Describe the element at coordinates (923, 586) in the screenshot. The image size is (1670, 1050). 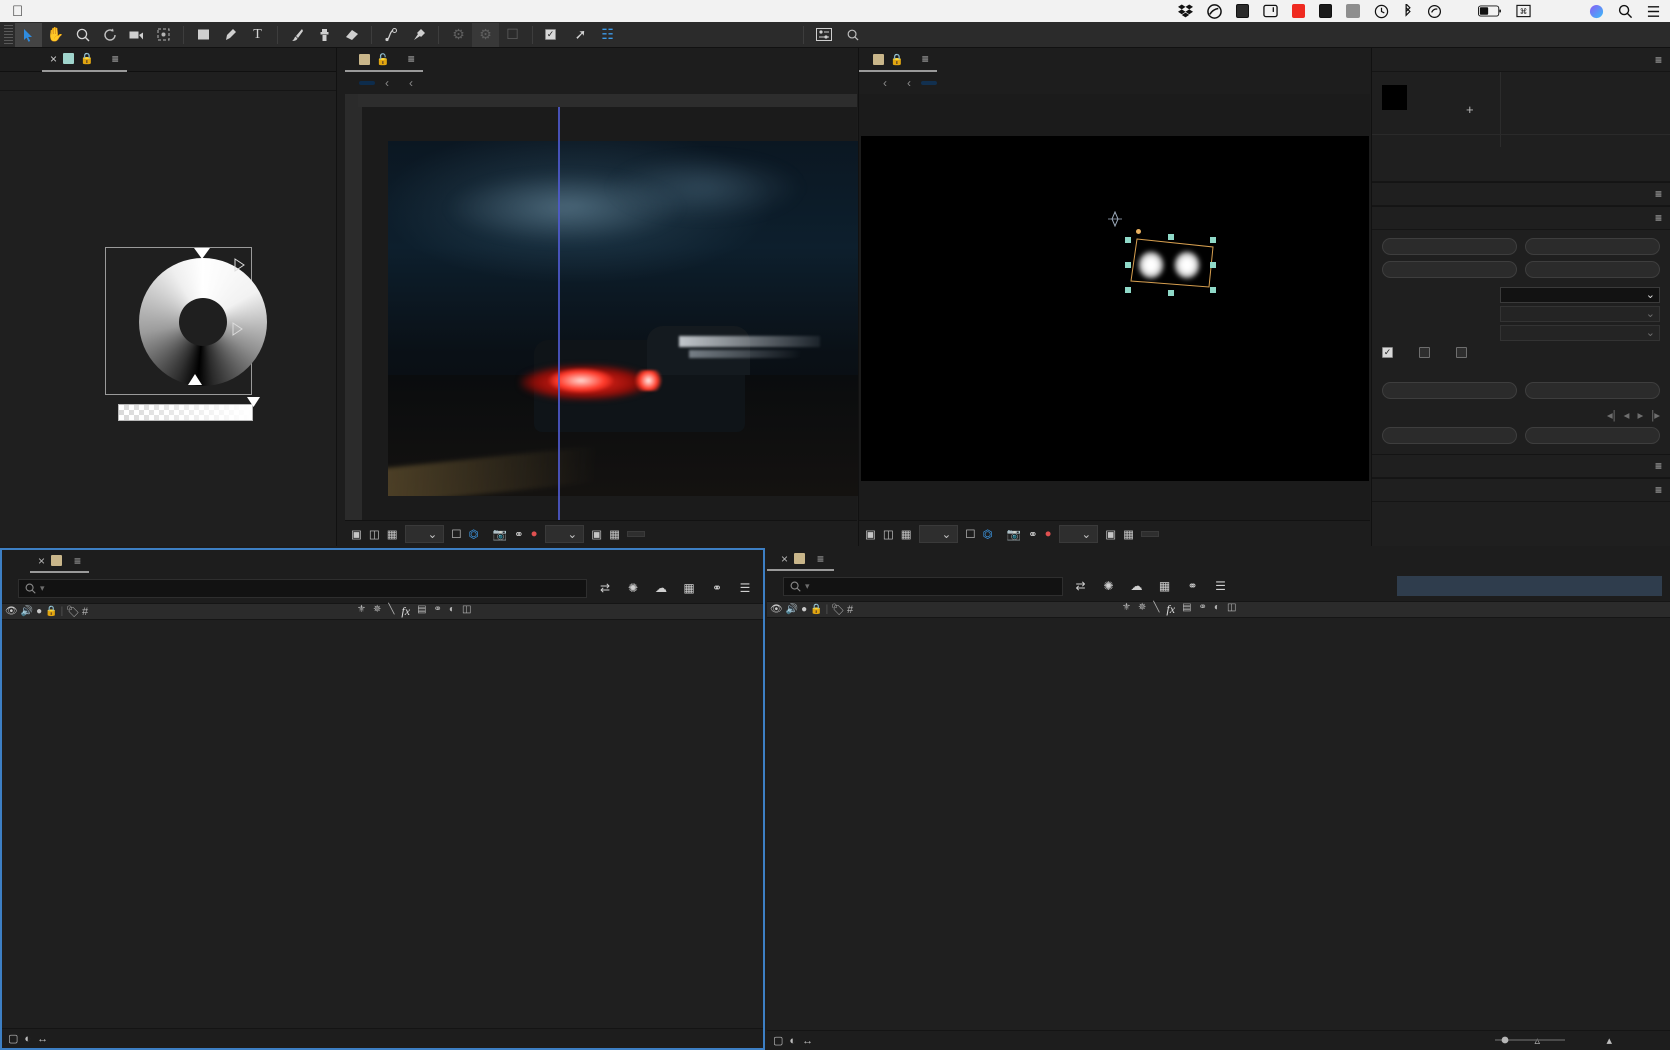
I see `timeline2-search-input: ▾` at that location.